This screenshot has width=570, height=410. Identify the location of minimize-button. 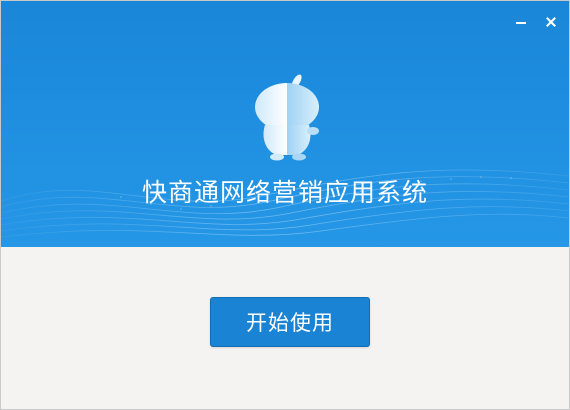
(521, 22).